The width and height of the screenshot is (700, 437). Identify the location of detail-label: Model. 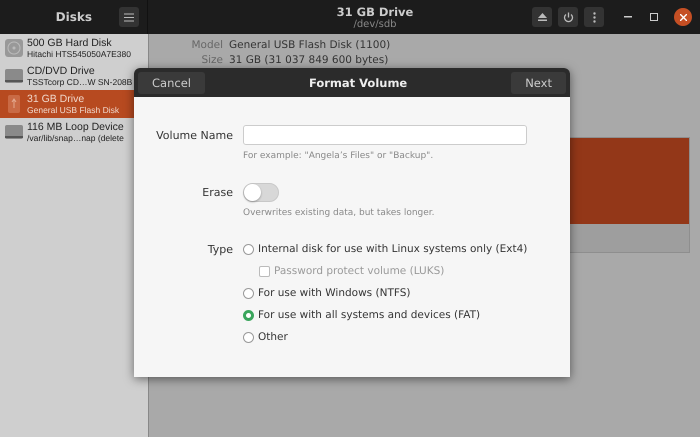
(206, 44).